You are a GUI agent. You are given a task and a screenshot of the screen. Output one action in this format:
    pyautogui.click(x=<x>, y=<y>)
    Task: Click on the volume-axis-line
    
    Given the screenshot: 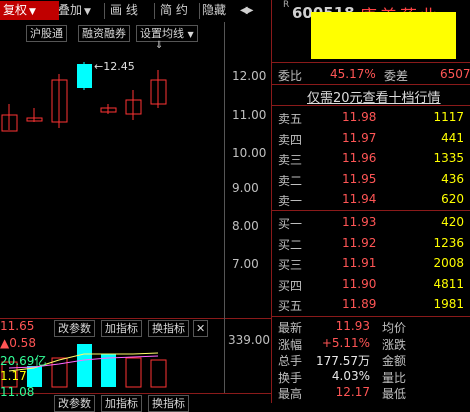 What is the action you would take?
    pyautogui.click(x=224, y=355)
    